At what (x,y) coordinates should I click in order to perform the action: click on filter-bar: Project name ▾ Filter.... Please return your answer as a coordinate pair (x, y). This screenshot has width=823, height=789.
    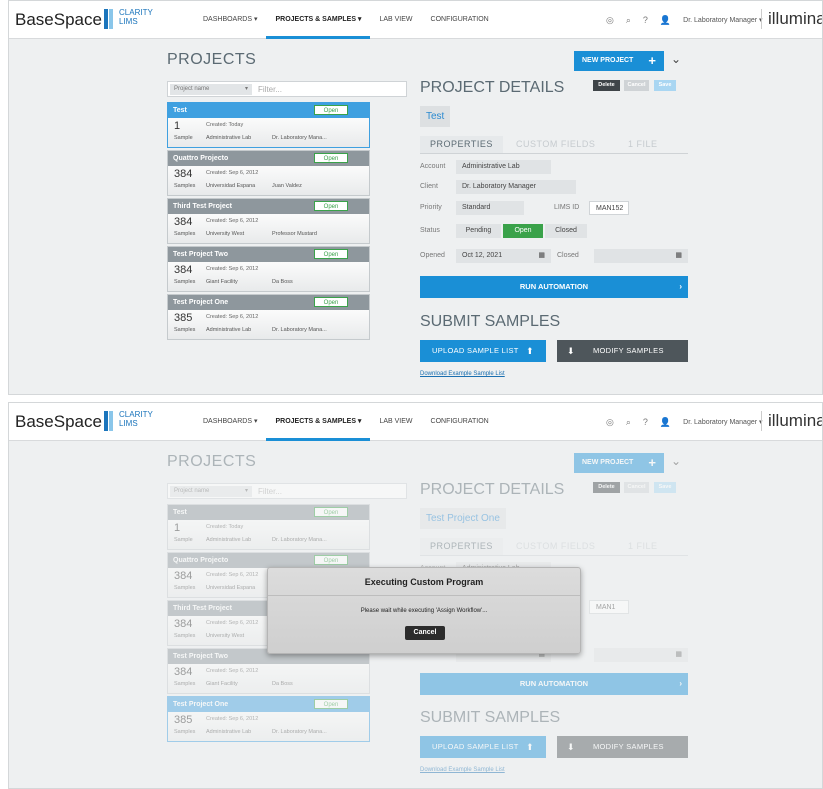
    Looking at the image, I should click on (287, 491).